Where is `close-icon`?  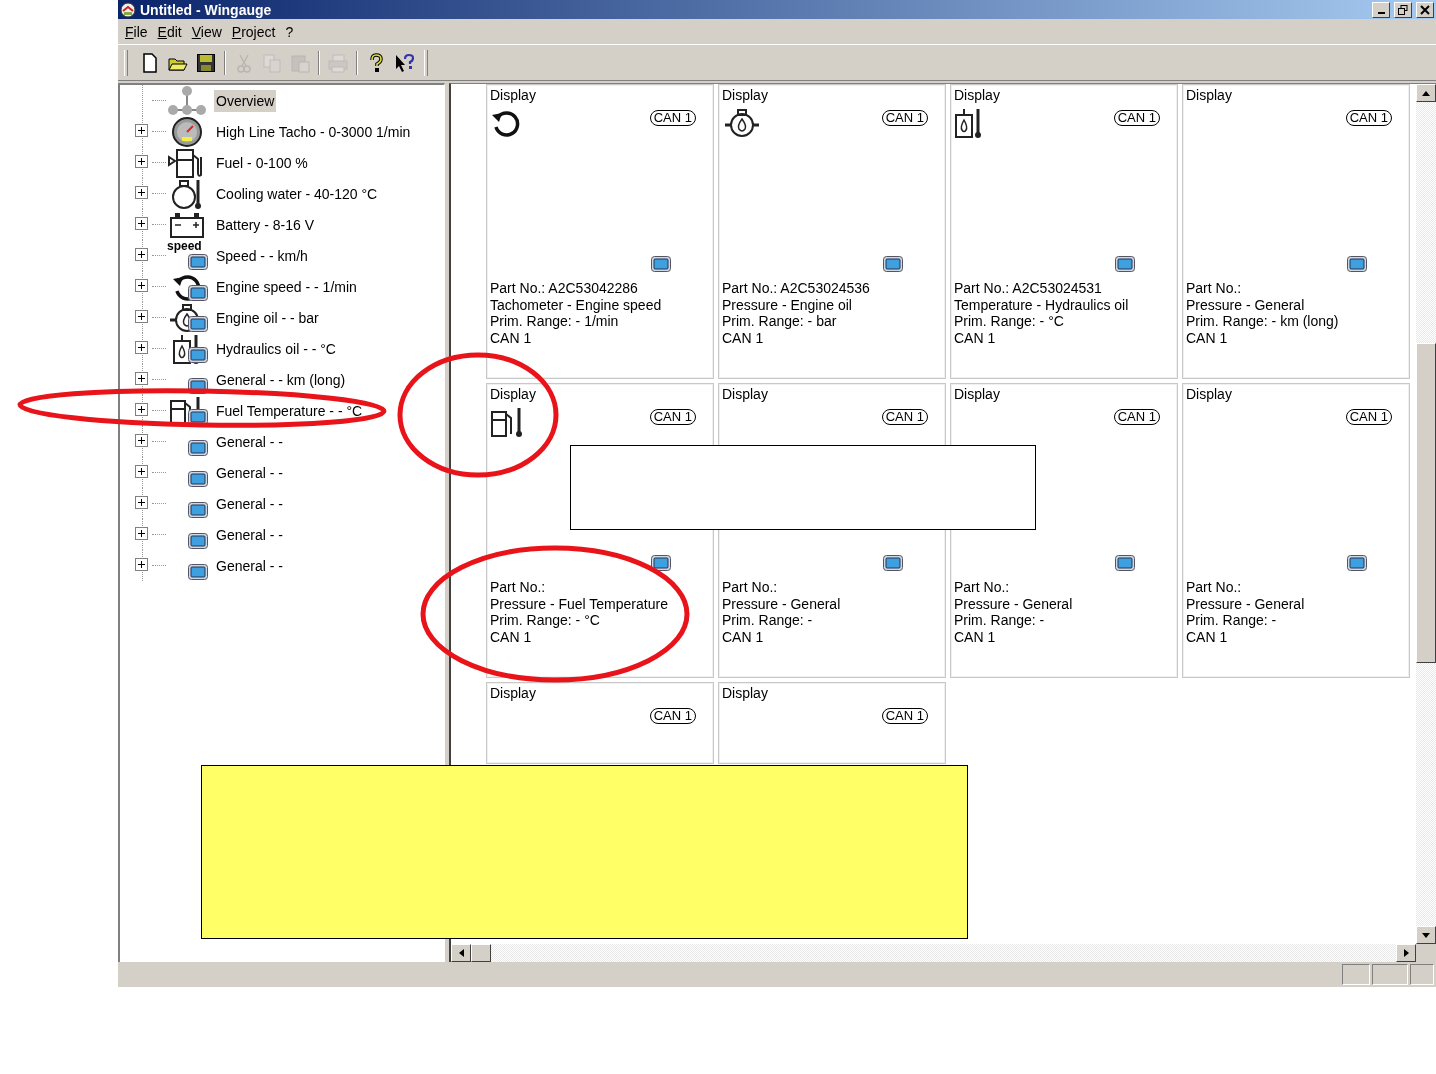
close-icon is located at coordinates (1425, 9).